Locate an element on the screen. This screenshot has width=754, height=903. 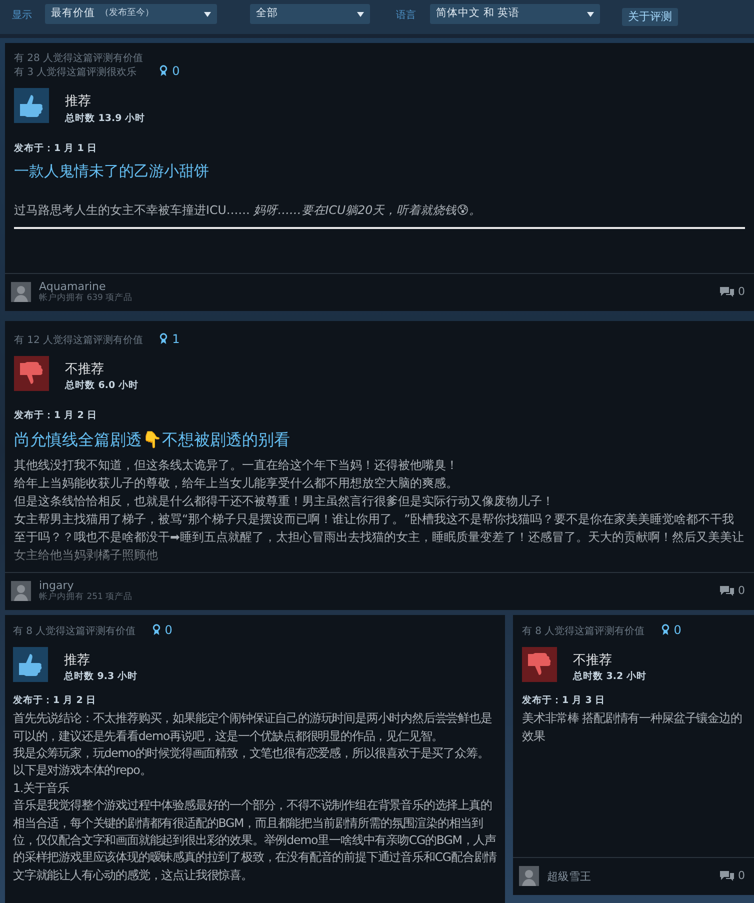
helpful-count: 有 3 人觉得这篇评测很欢乐 is located at coordinates (76, 73).